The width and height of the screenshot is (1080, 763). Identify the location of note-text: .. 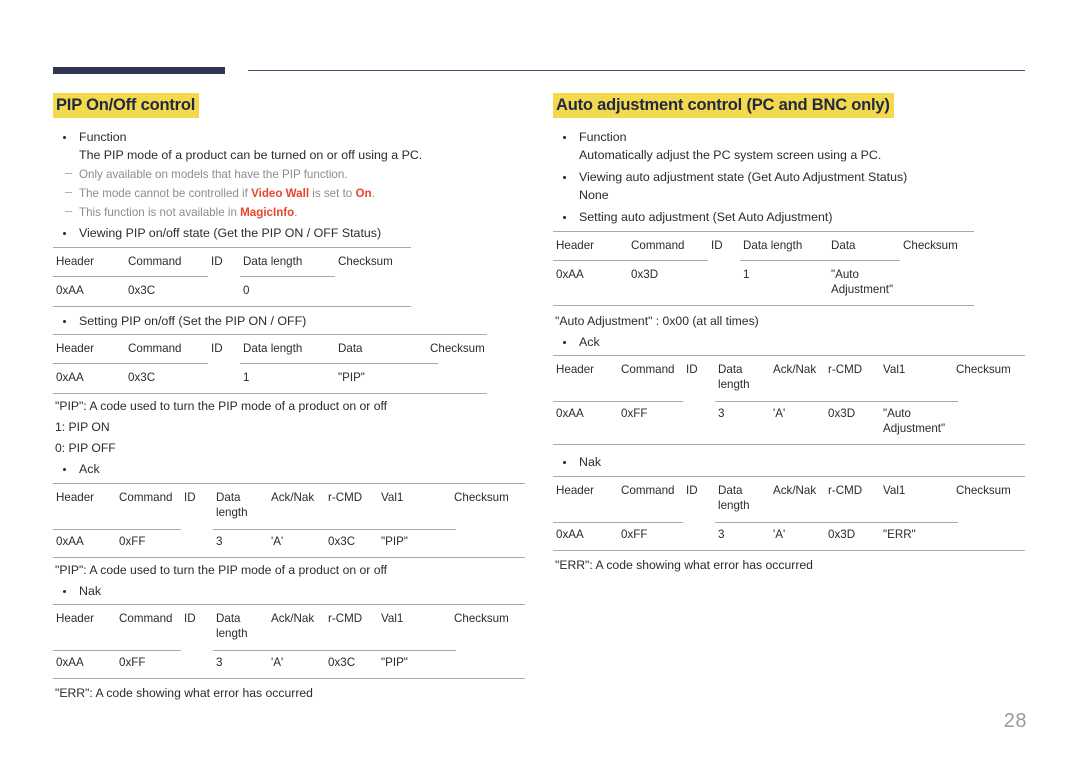
(373, 194).